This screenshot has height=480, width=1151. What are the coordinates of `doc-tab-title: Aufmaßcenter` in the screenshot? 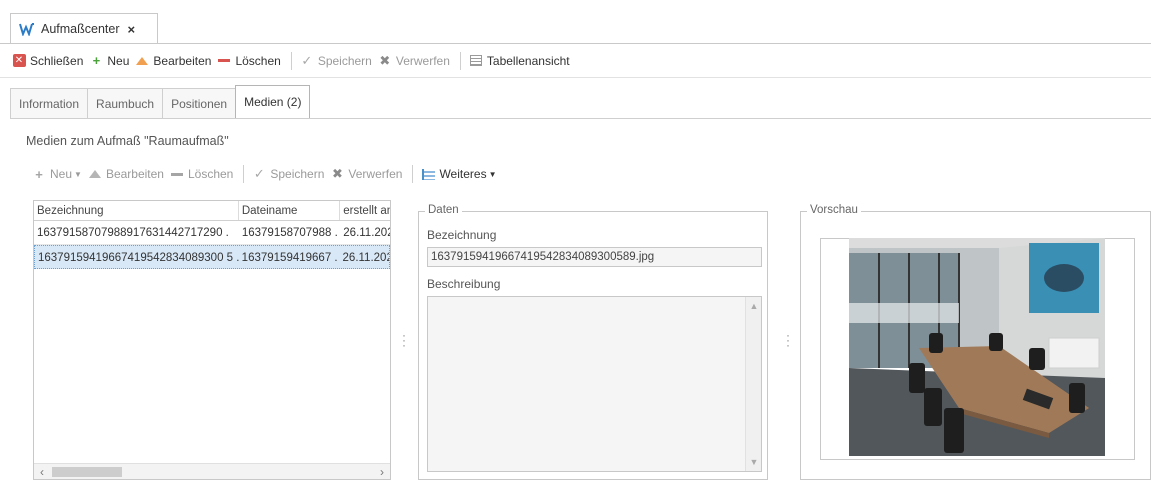 It's located at (80, 29).